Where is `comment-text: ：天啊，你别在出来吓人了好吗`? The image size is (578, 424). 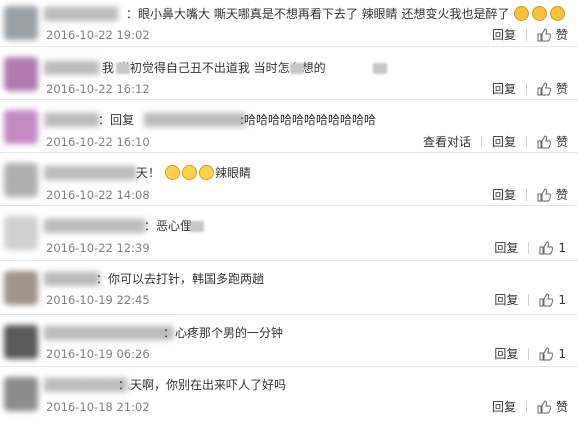
comment-text: ：天啊，你别在出来吓人了好吗 is located at coordinates (202, 385).